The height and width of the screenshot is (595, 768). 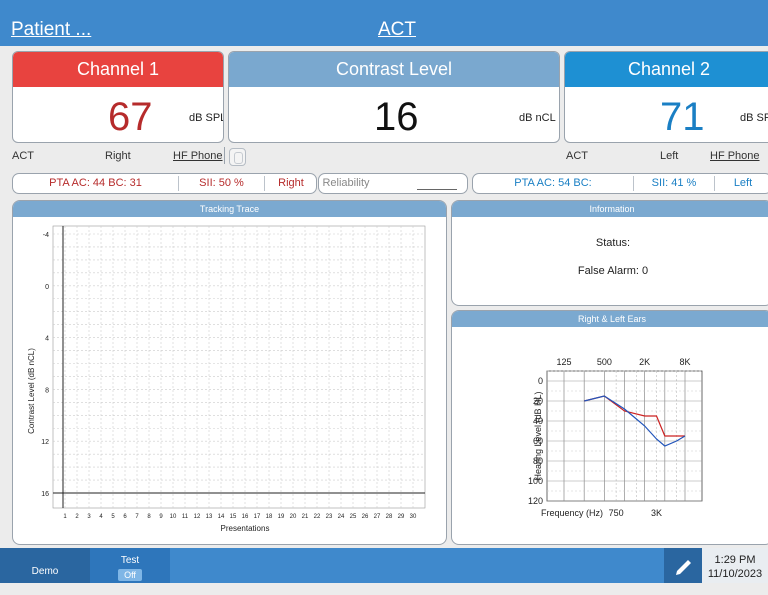 What do you see at coordinates (437, 189) in the screenshot?
I see `reliability-line` at bounding box center [437, 189].